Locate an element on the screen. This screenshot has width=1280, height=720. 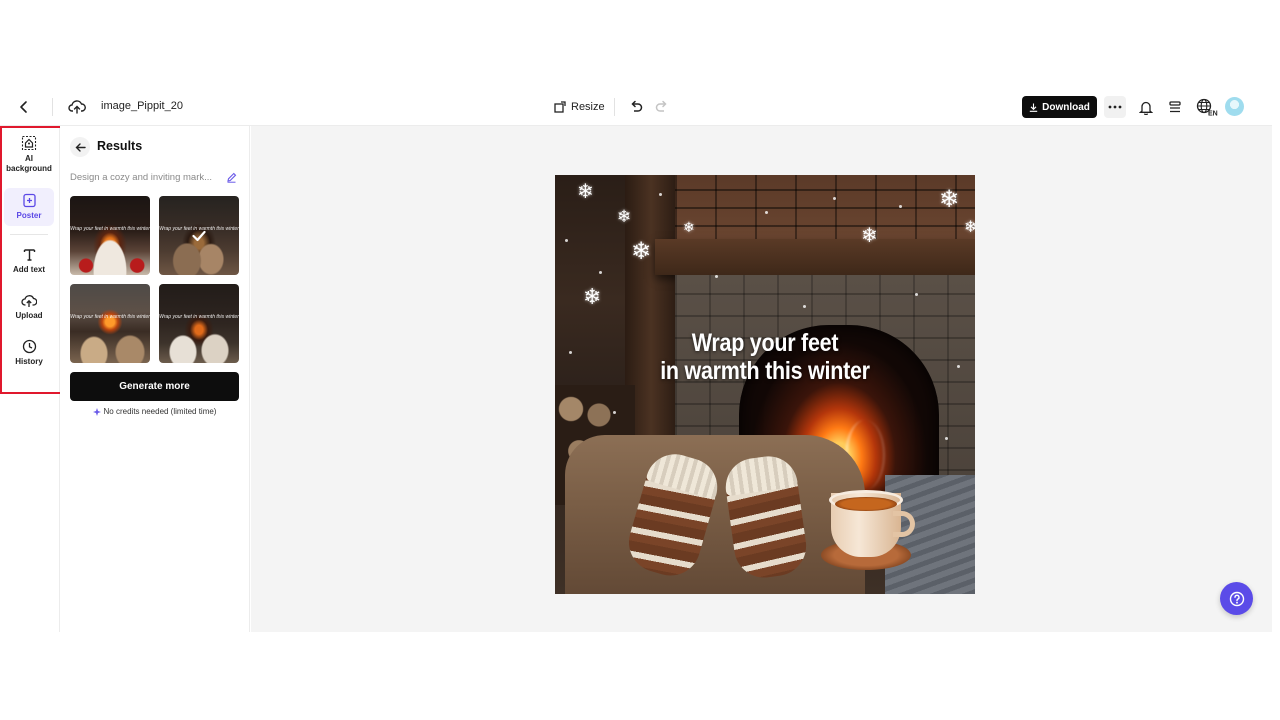
notification-bell-icon is located at coordinates (1146, 107).